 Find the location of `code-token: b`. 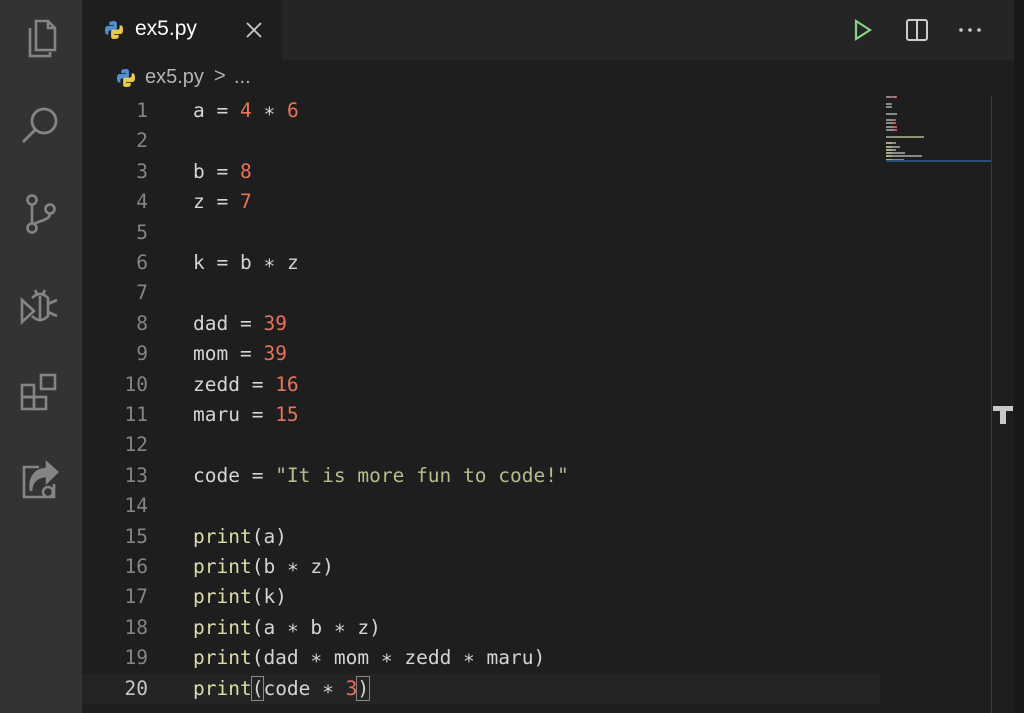

code-token: b is located at coordinates (322, 627).